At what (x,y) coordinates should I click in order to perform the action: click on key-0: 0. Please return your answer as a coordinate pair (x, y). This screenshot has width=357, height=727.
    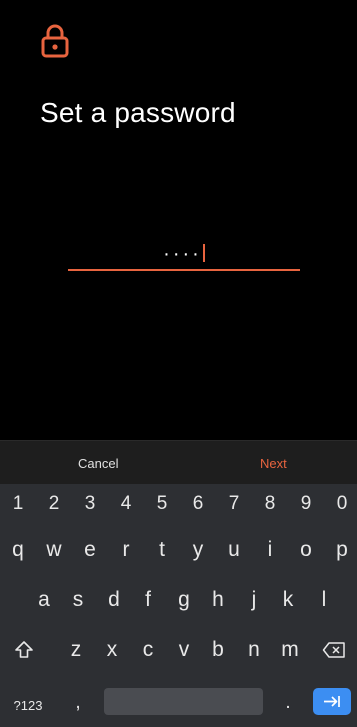
    Looking at the image, I should click on (341, 504).